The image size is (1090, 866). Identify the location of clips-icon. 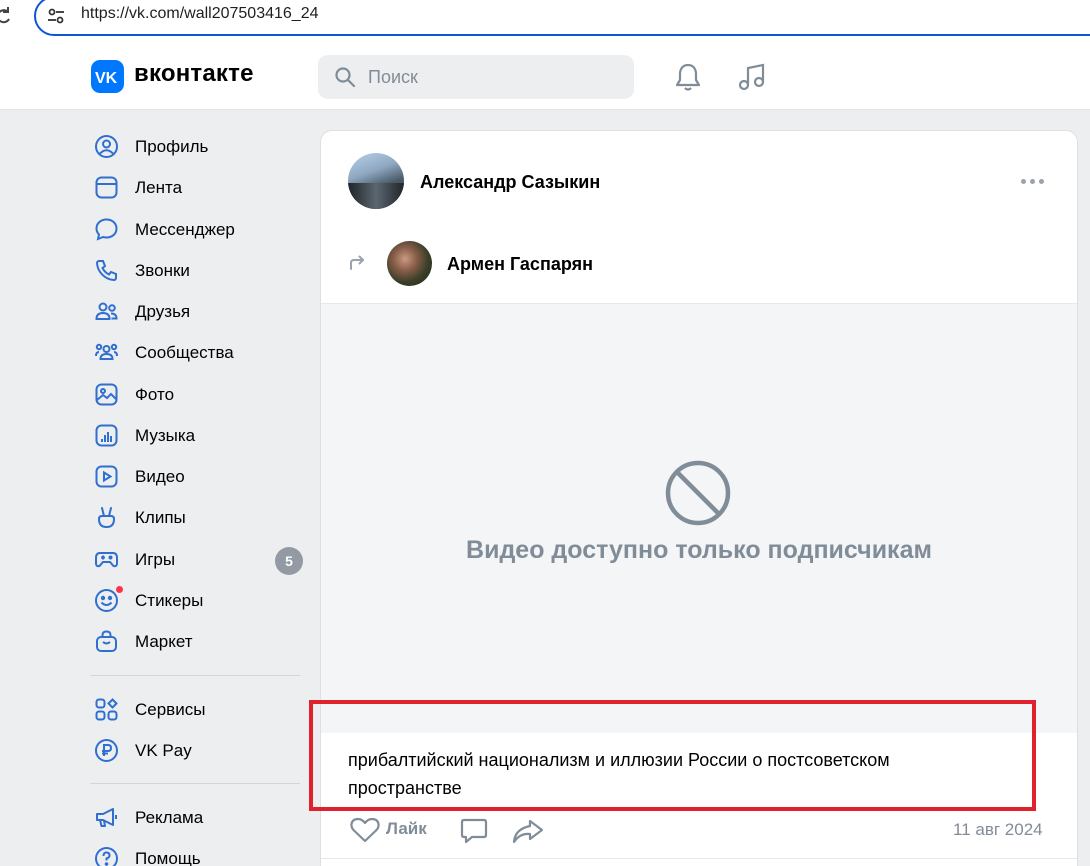
(106, 518).